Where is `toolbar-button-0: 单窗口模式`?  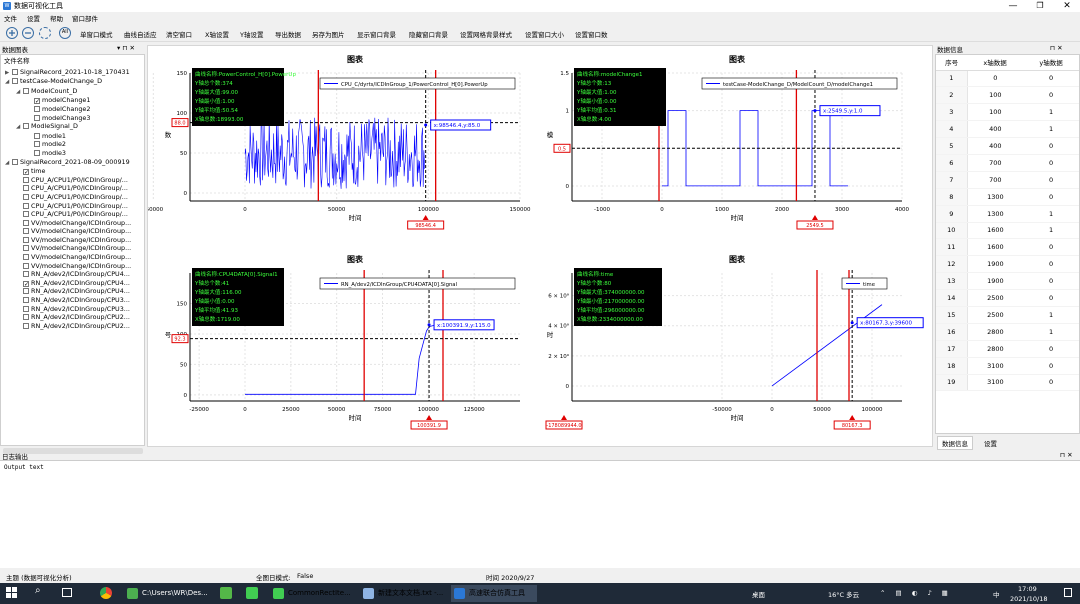
toolbar-button-0: 单窗口模式 is located at coordinates (96, 34).